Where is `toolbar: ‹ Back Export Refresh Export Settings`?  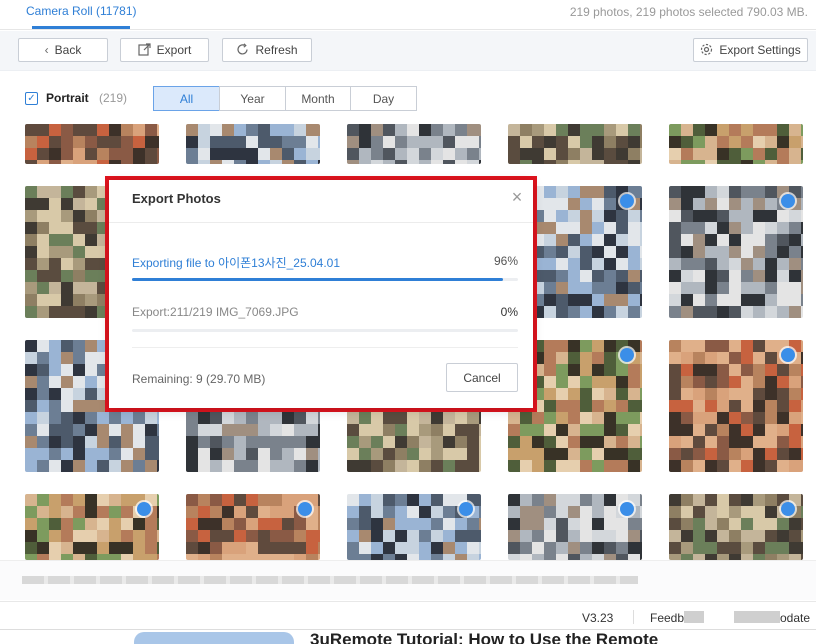 toolbar: ‹ Back Export Refresh Export Settings is located at coordinates (408, 51).